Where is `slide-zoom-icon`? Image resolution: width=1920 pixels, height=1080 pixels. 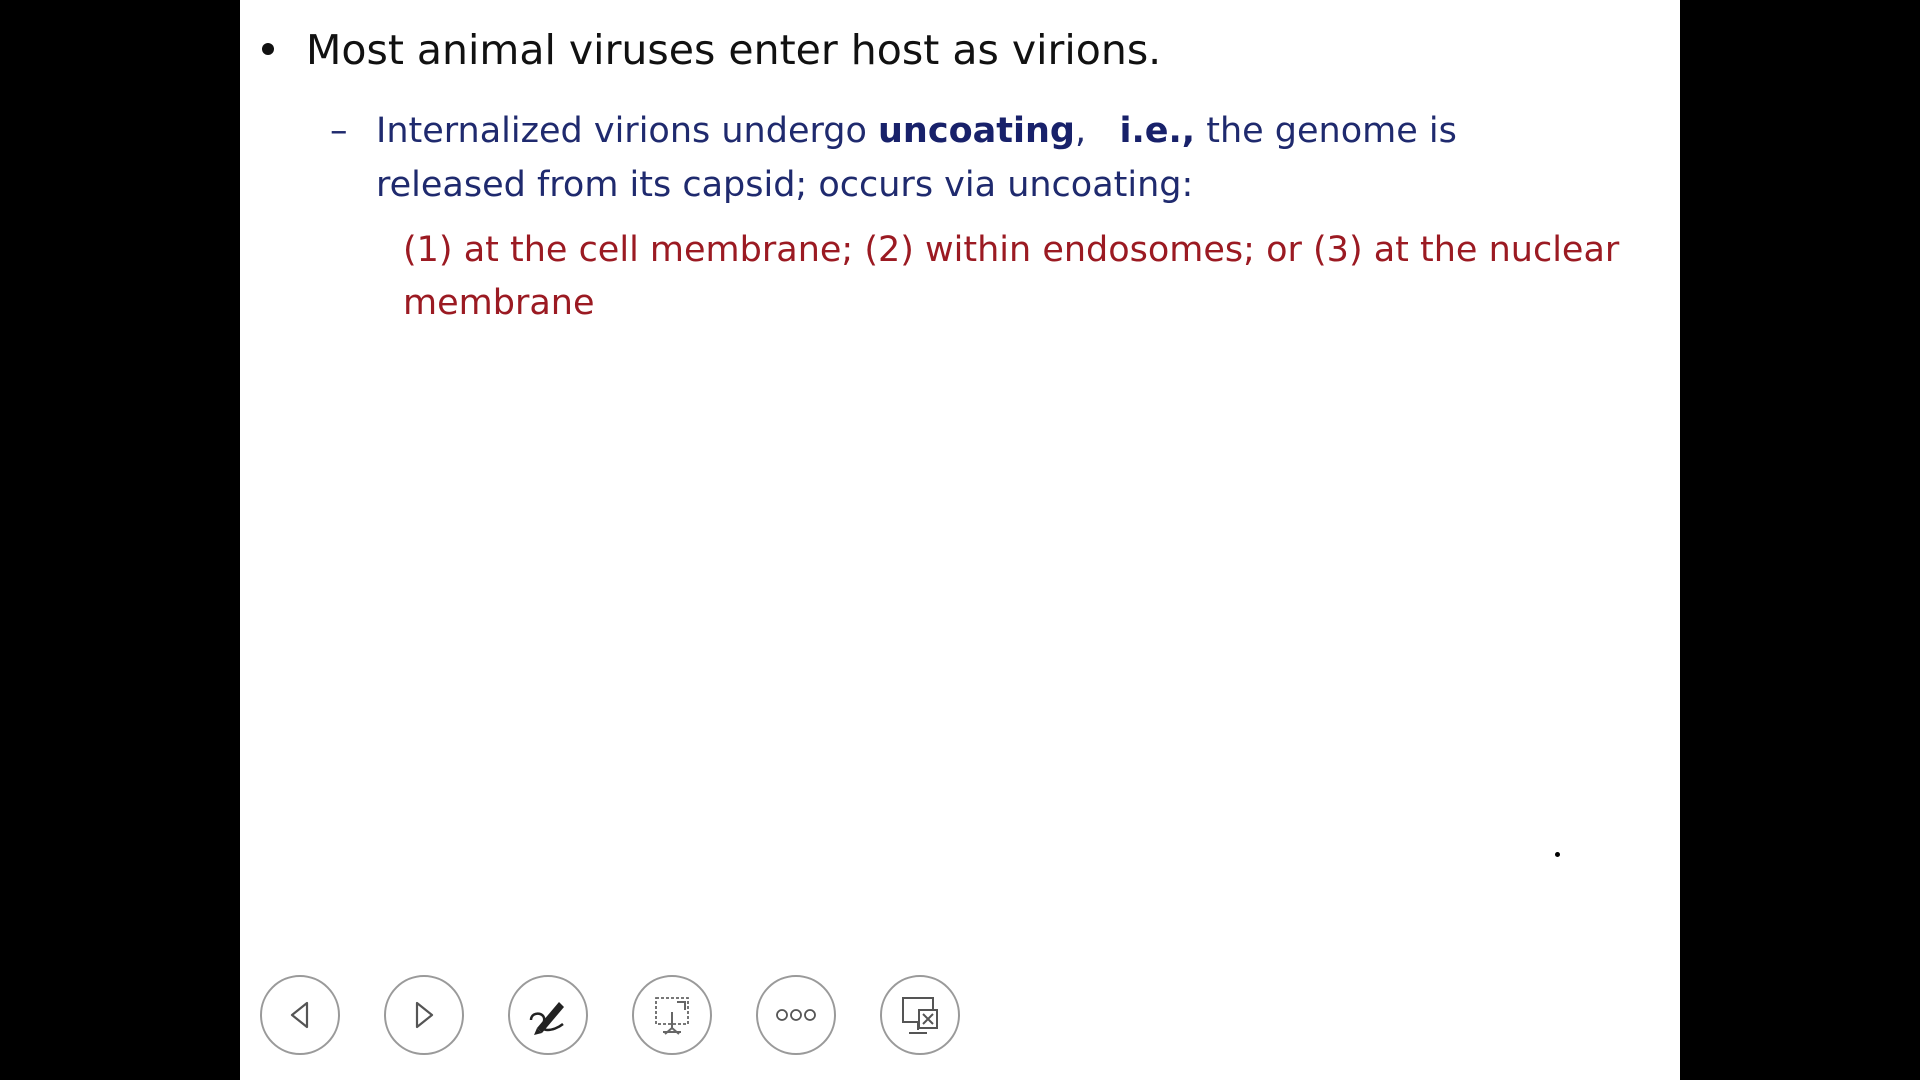
slide-zoom-icon is located at coordinates (672, 1016).